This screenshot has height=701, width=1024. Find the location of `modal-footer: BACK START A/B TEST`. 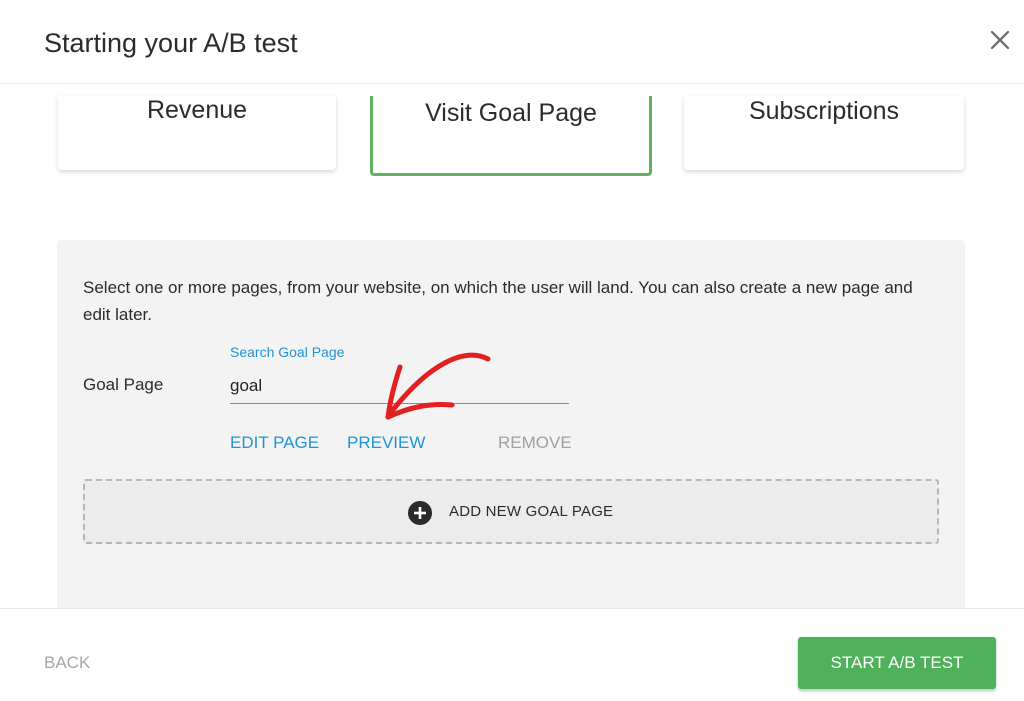

modal-footer: BACK START A/B TEST is located at coordinates (512, 654).